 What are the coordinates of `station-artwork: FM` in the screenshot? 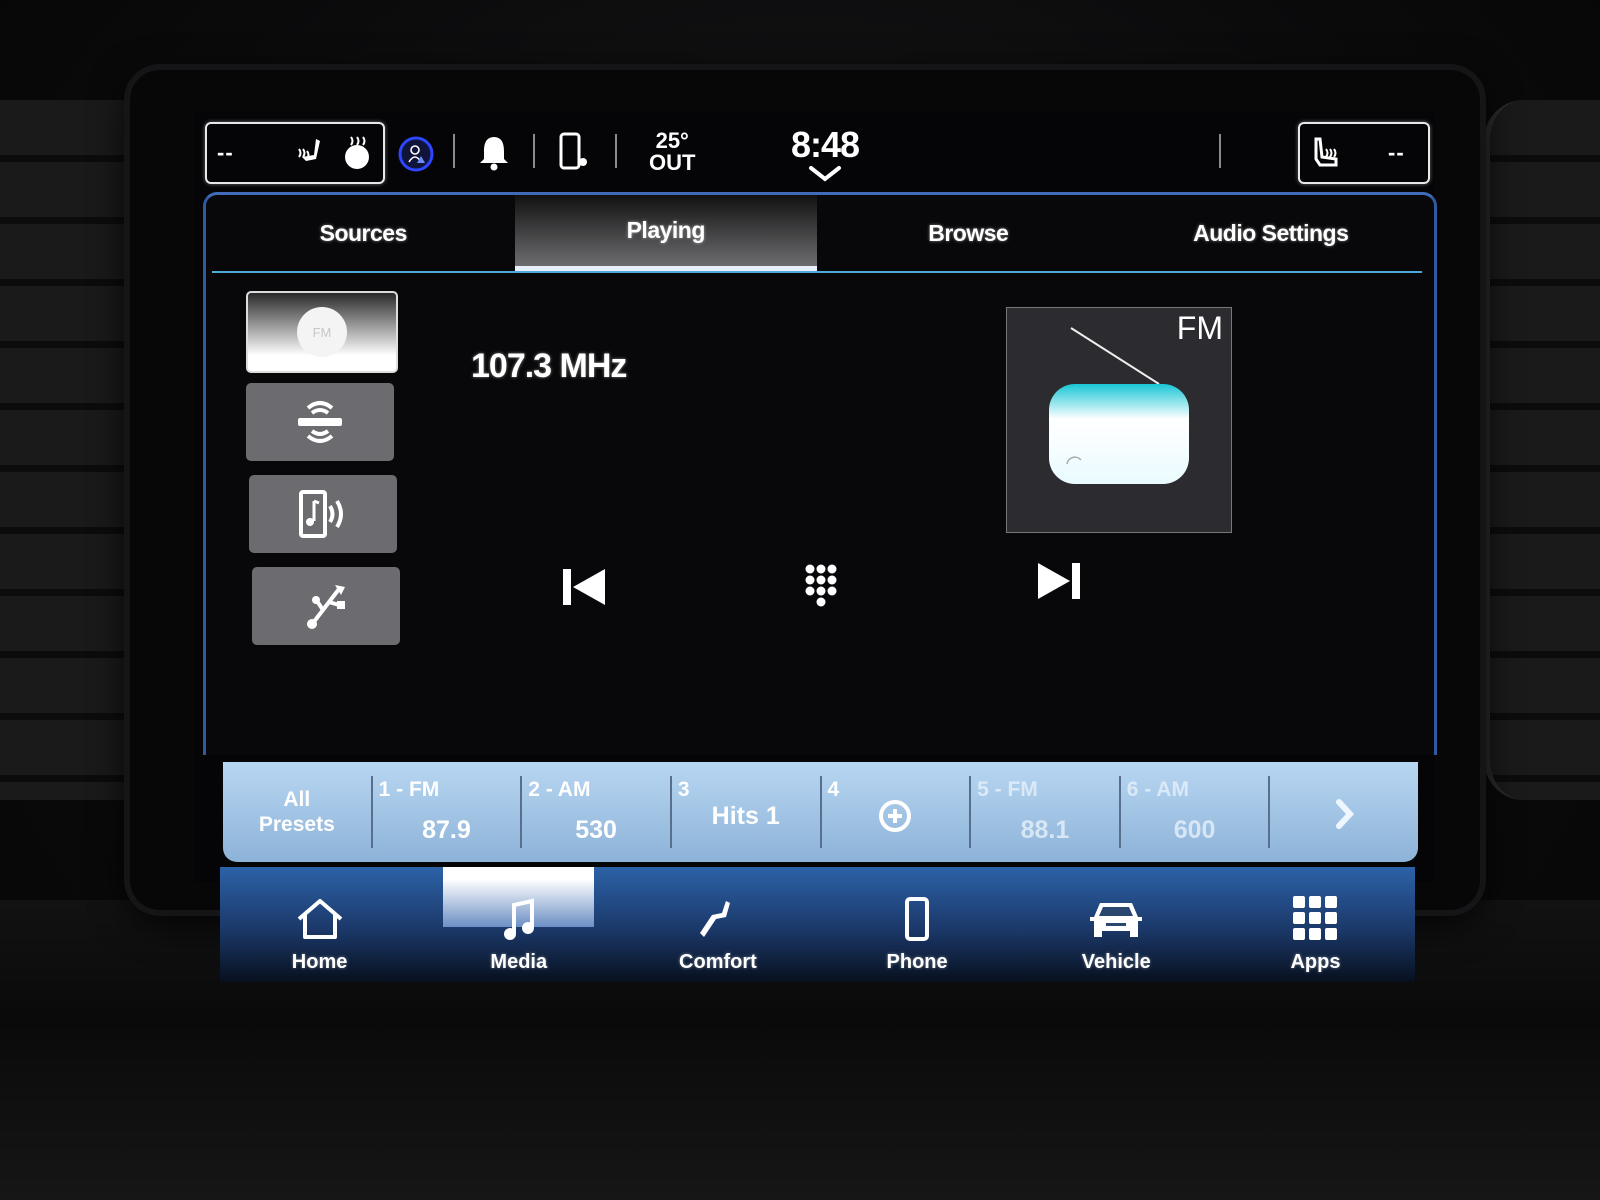 It's located at (1119, 420).